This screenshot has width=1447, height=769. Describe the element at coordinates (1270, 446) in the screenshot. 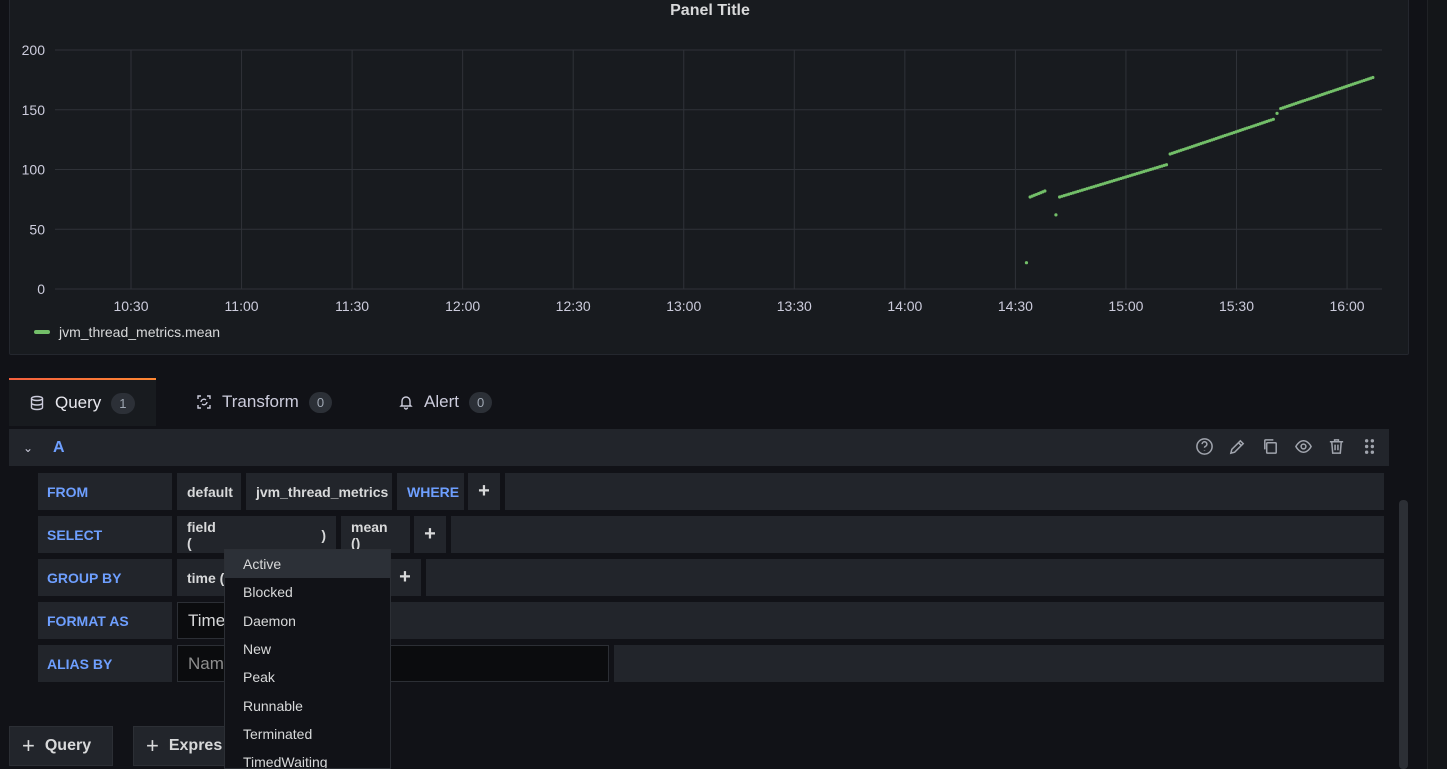

I see `copy-icon` at that location.